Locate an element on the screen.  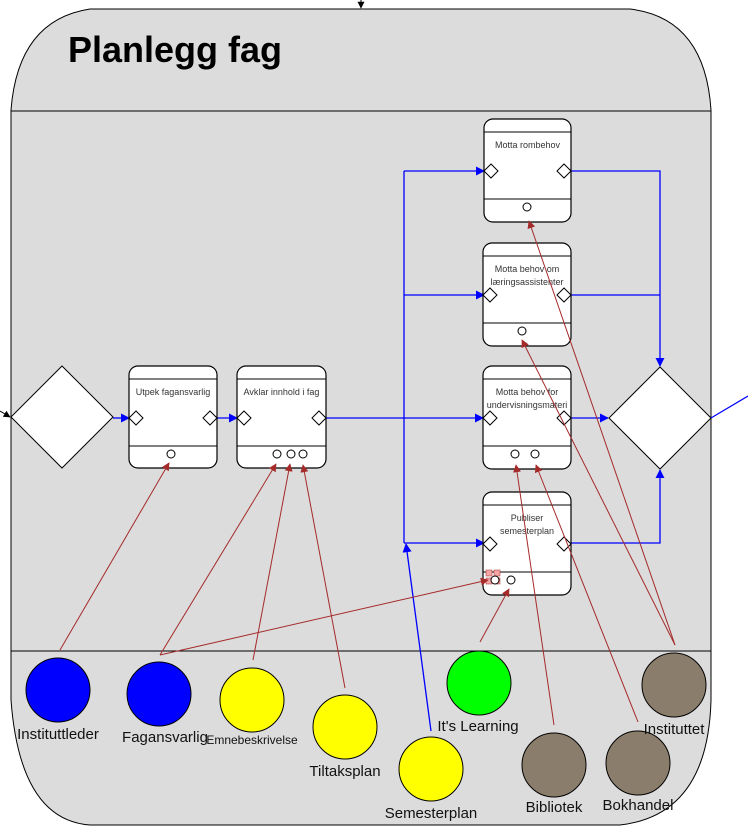
task-label: undervisningsmateri is located at coordinates (527, 405).